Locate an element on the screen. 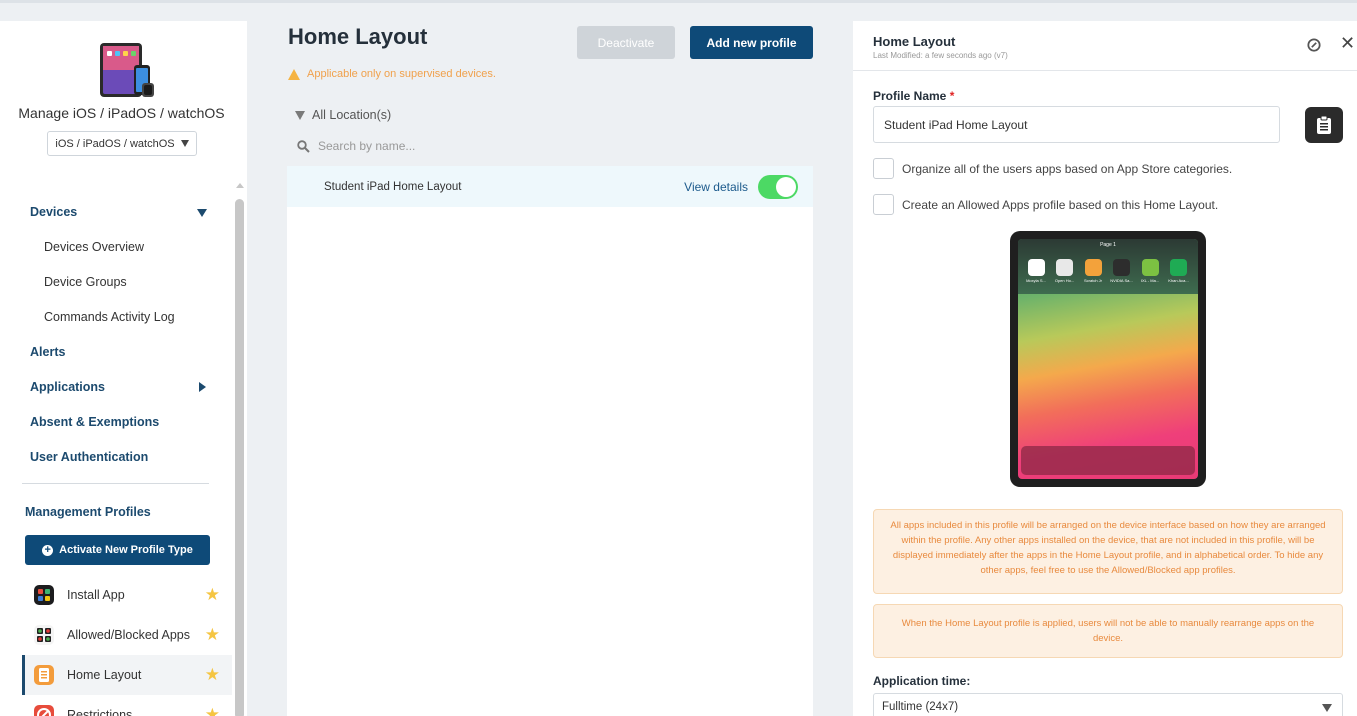 The width and height of the screenshot is (1357, 716). profile-label: Allowed/Blocked Apps is located at coordinates (128, 635).